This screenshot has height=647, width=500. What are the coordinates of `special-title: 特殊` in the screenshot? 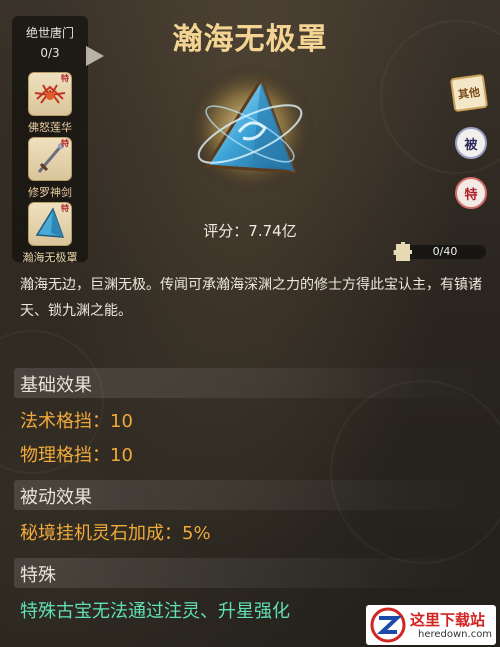 It's located at (38, 575).